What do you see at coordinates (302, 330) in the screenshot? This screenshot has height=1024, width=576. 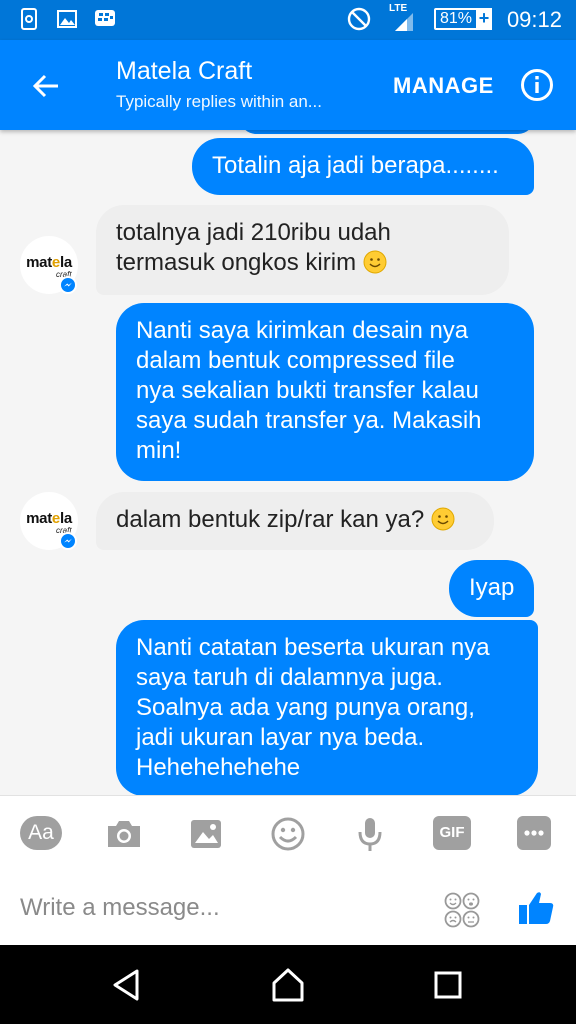 I see `message-text-line: Nanti saya kirimkan desain nya` at bounding box center [302, 330].